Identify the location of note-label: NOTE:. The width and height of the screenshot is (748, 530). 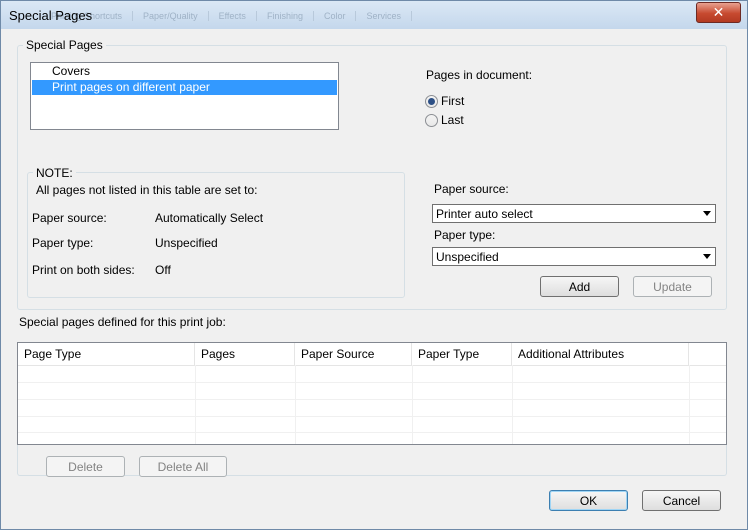
(54, 173).